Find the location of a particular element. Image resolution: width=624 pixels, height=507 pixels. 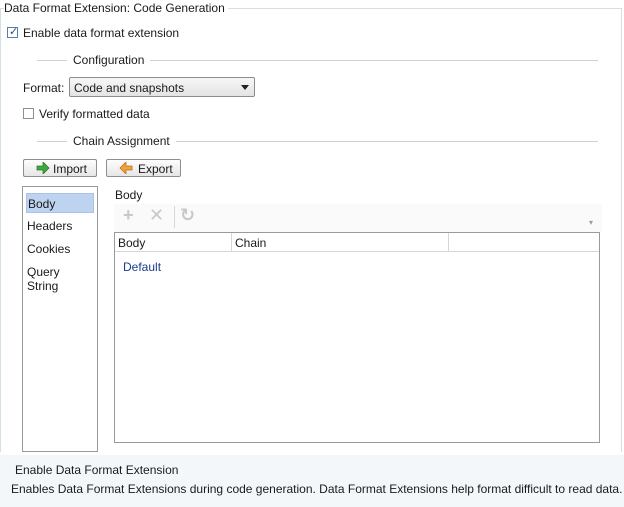

toolbar-separator is located at coordinates (174, 217).